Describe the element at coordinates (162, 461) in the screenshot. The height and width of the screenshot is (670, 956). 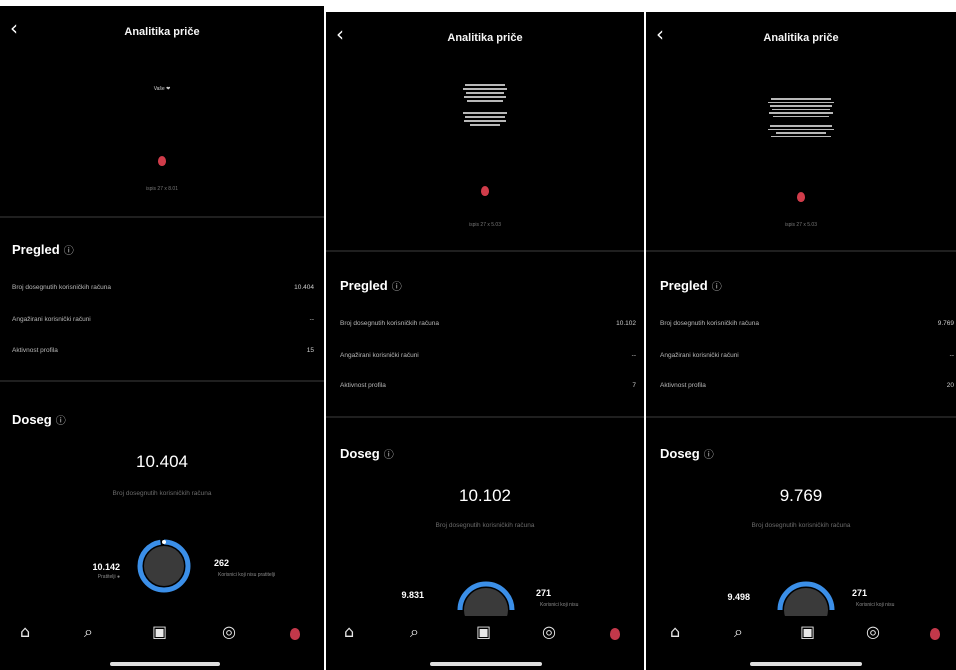
I see `reach-total: 10.404` at that location.